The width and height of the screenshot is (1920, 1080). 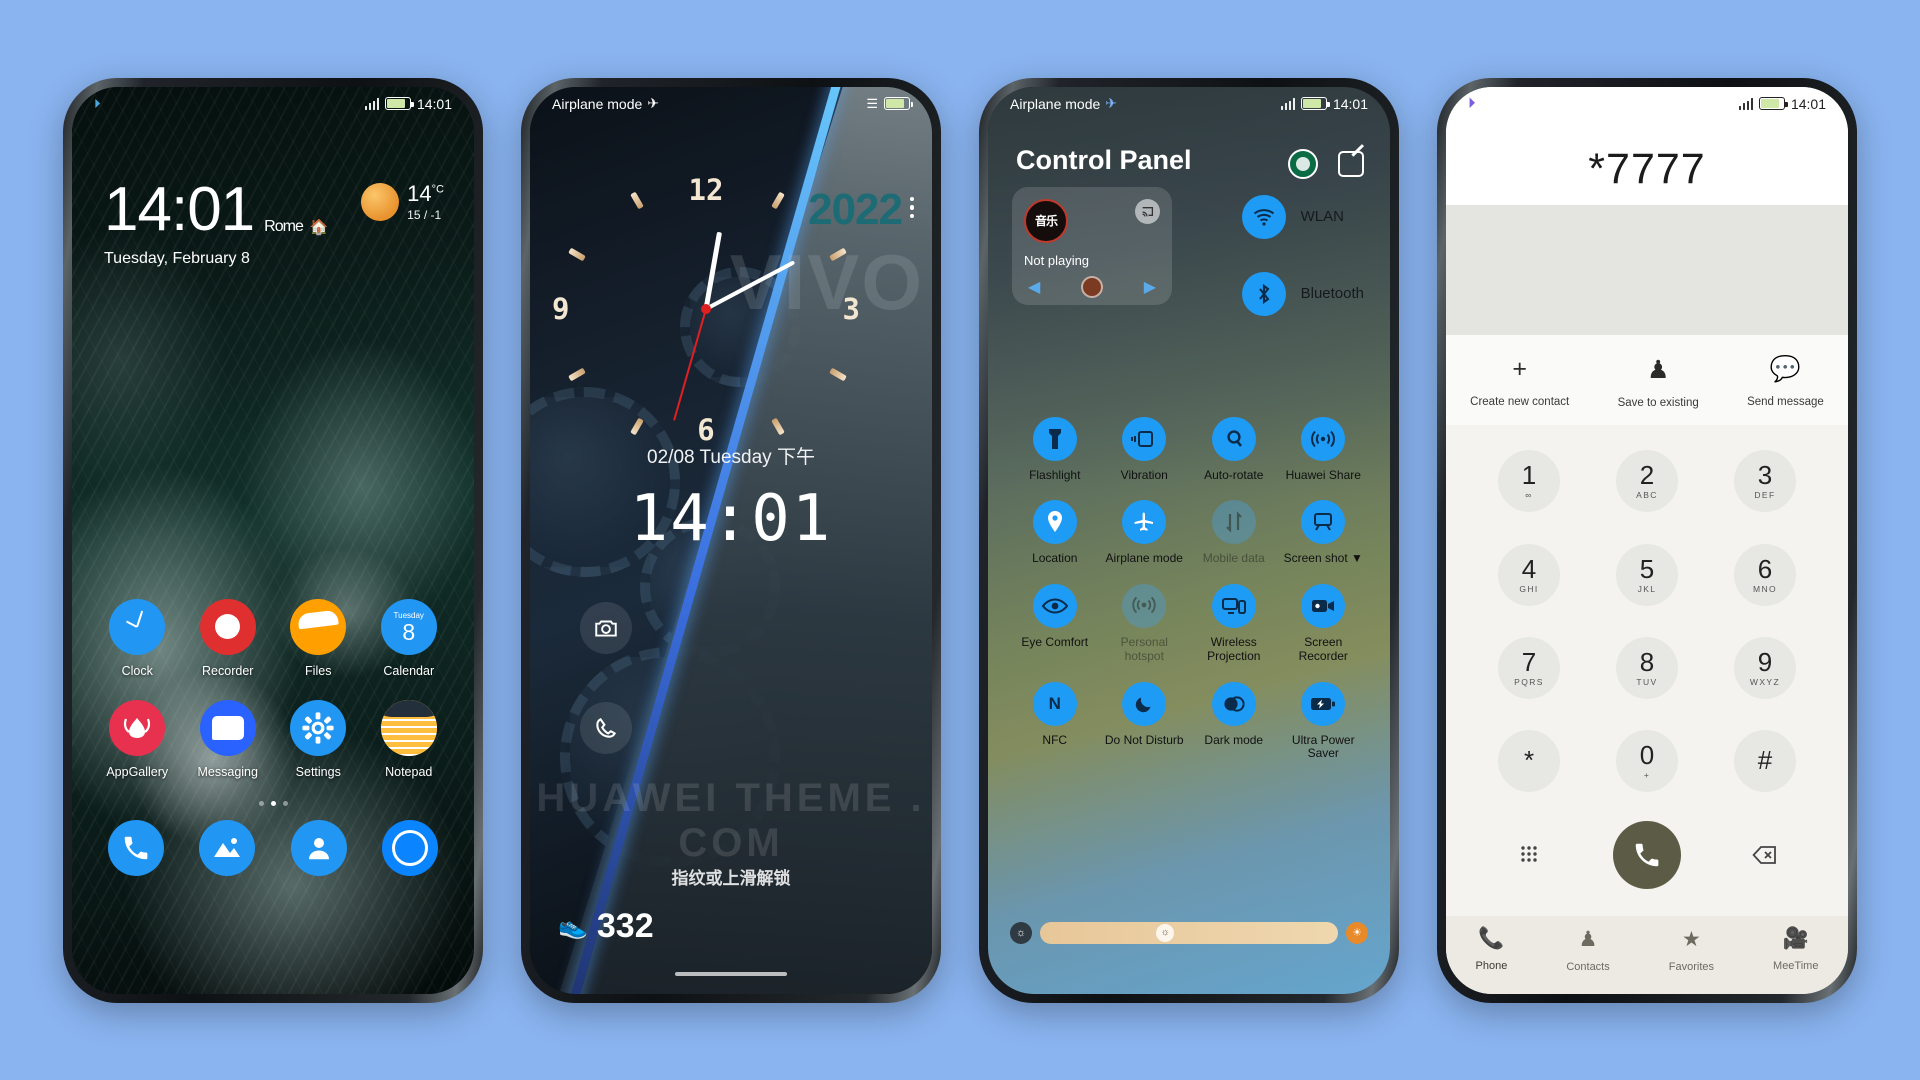 I want to click on app-clock: Clock, so click(x=137, y=638).